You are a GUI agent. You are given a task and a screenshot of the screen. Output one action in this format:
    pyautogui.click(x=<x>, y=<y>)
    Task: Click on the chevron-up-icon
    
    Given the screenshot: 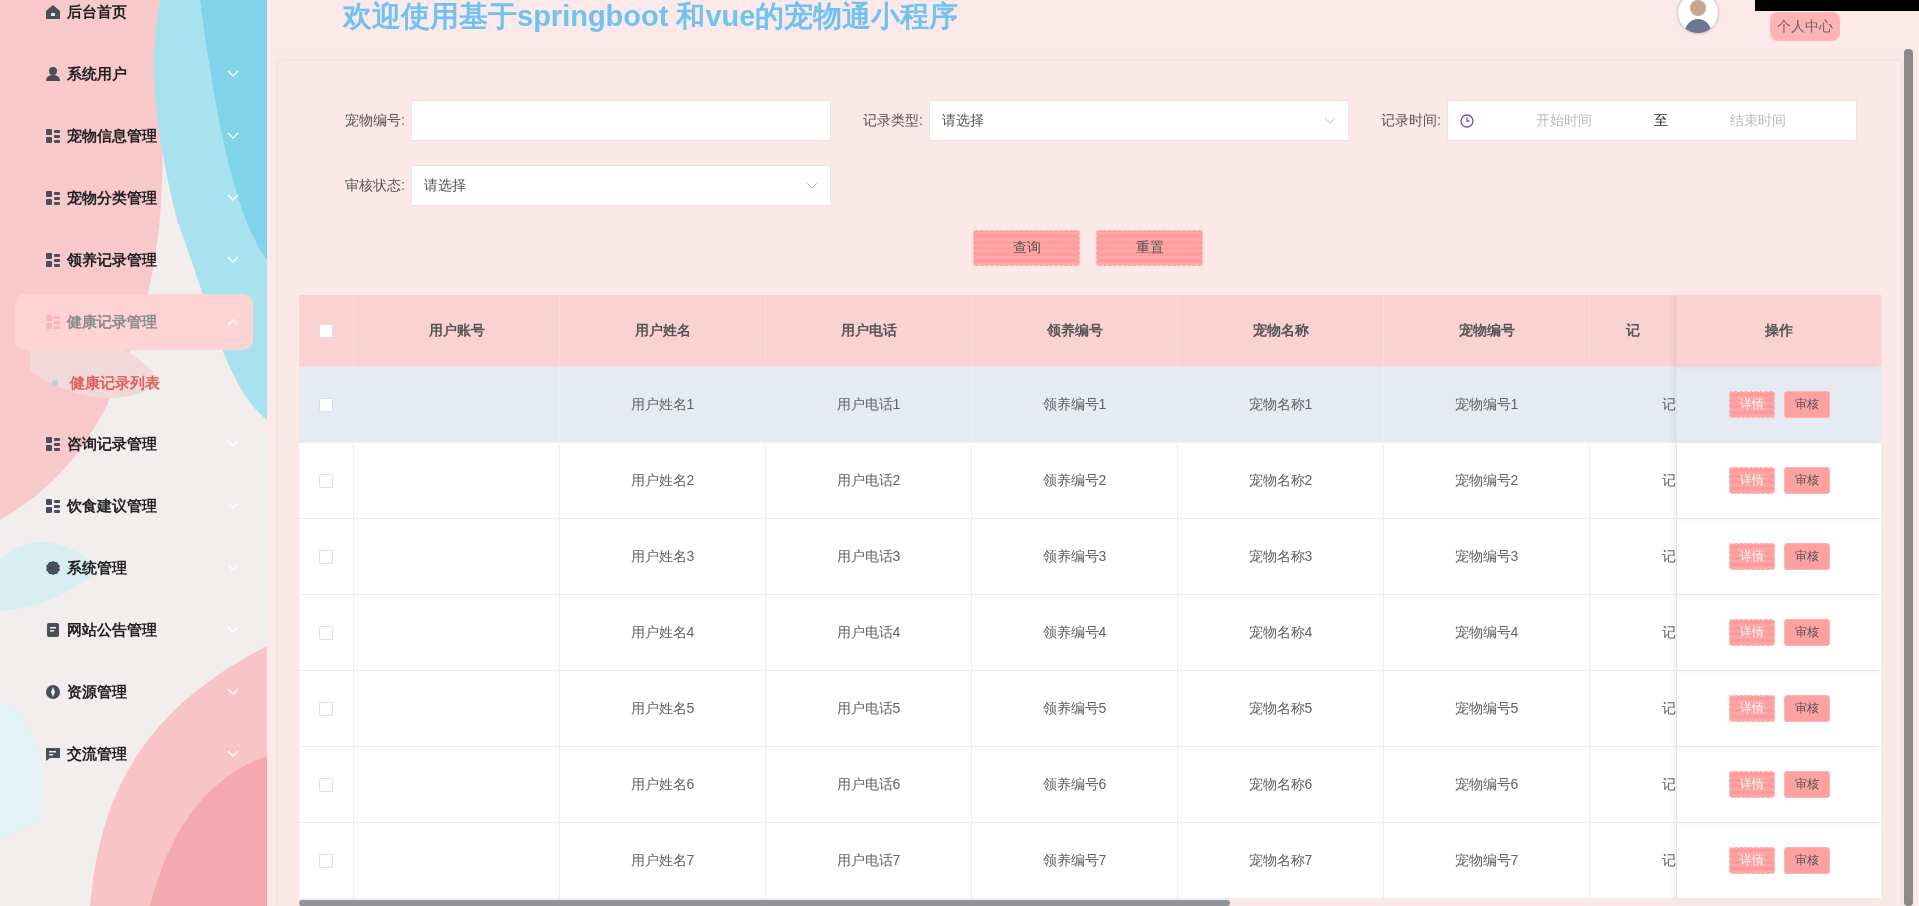 What is the action you would take?
    pyautogui.click(x=233, y=322)
    